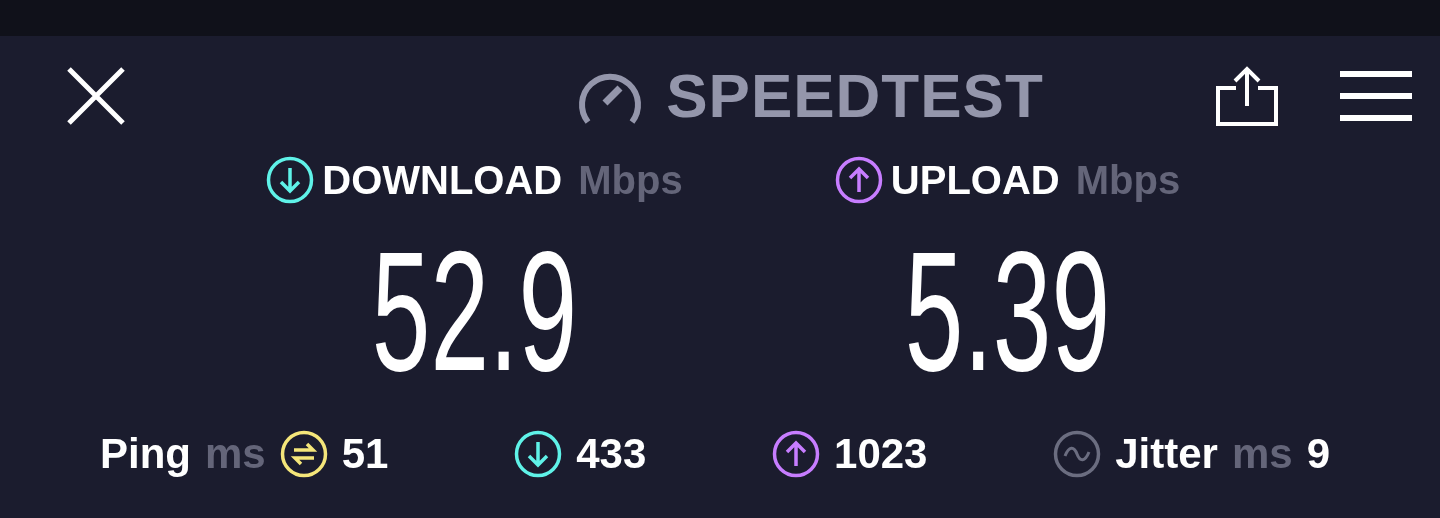 Image resolution: width=1440 pixels, height=518 pixels. I want to click on stat-value: 433, so click(611, 454).